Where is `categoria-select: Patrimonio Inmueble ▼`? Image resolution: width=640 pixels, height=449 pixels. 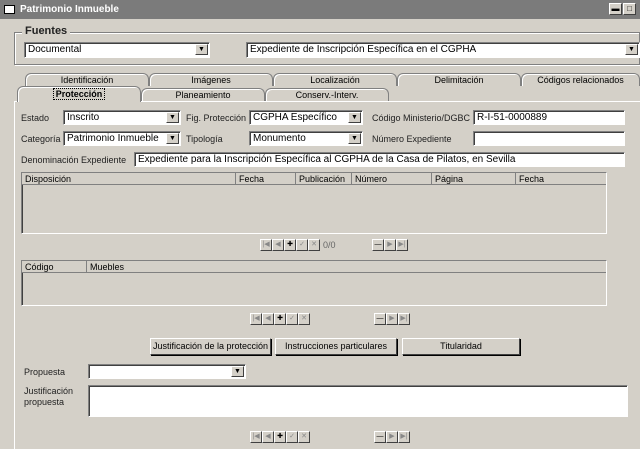 categoria-select: Patrimonio Inmueble ▼ is located at coordinates (122, 138).